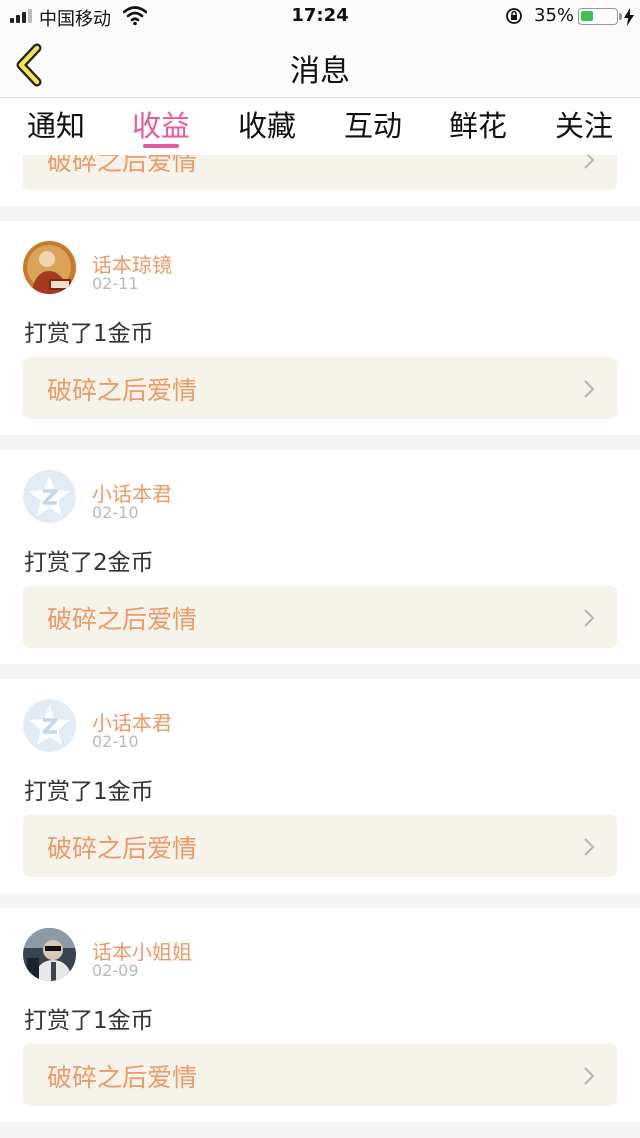 The width and height of the screenshot is (640, 1138). Describe the element at coordinates (554, 15) in the screenshot. I see `battery-percent: 35%` at that location.